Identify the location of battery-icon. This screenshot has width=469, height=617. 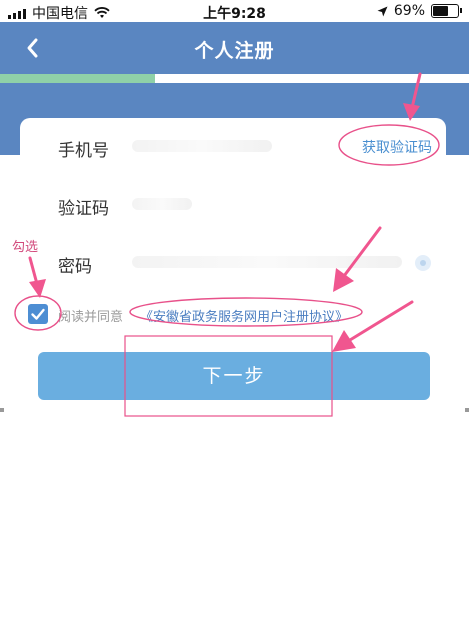
(446, 11).